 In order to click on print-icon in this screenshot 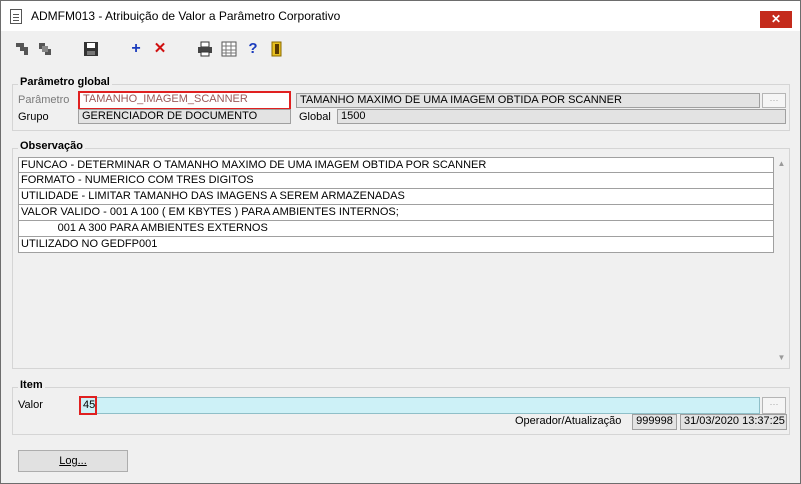, I will do `click(205, 49)`.